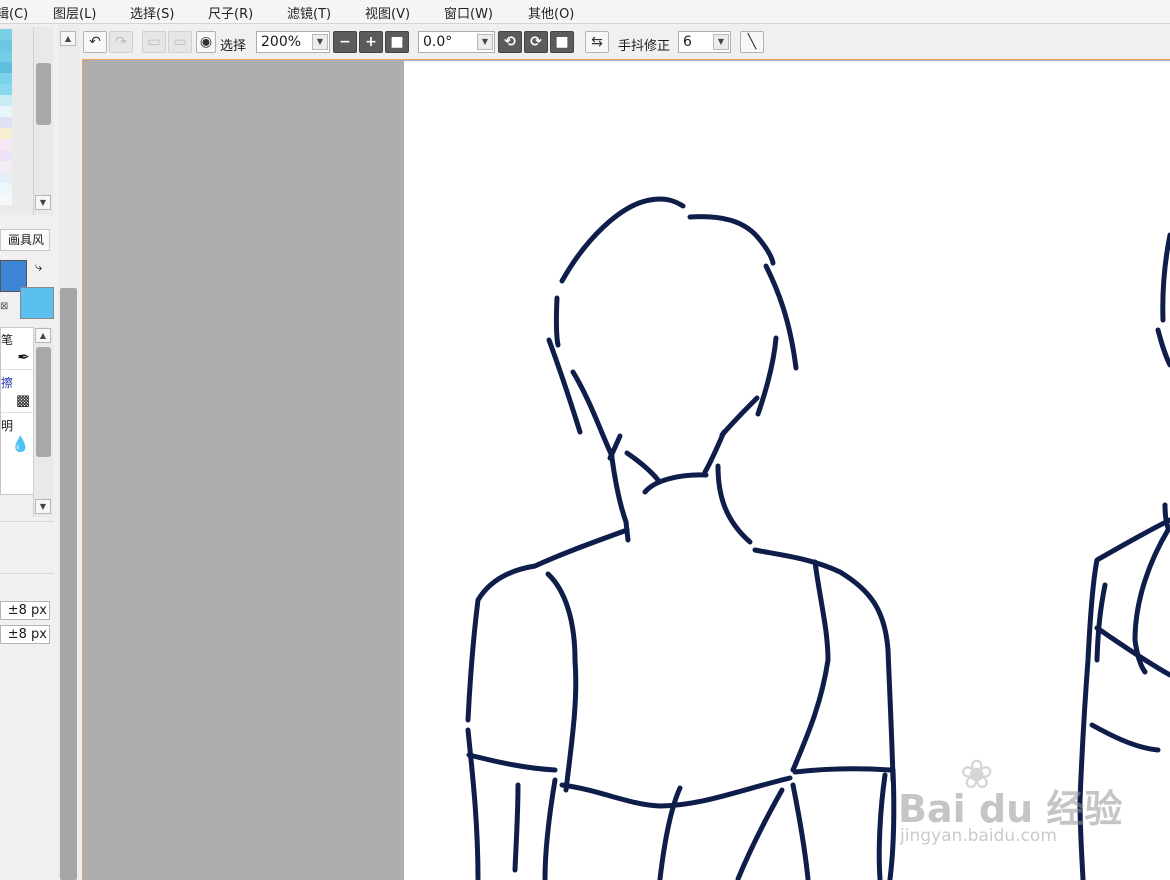 The width and height of the screenshot is (1170, 880). Describe the element at coordinates (562, 42) in the screenshot. I see `rotate-reset-button: ■` at that location.